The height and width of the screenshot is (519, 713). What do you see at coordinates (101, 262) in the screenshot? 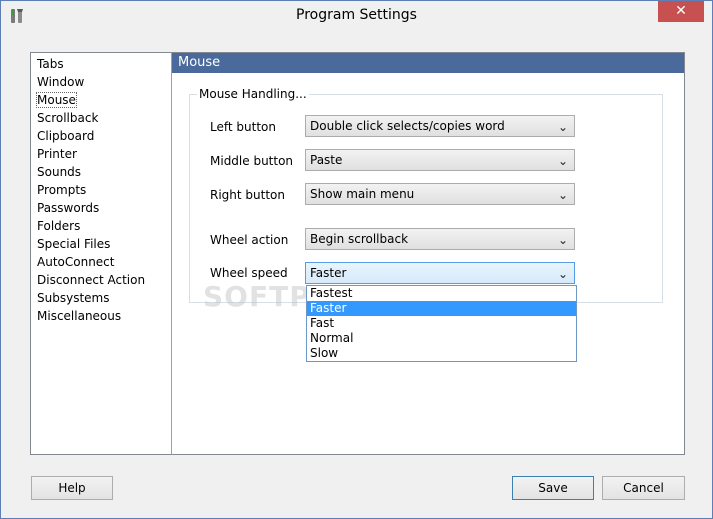
I see `sidebar-item-autoconnect: AutoConnect` at bounding box center [101, 262].